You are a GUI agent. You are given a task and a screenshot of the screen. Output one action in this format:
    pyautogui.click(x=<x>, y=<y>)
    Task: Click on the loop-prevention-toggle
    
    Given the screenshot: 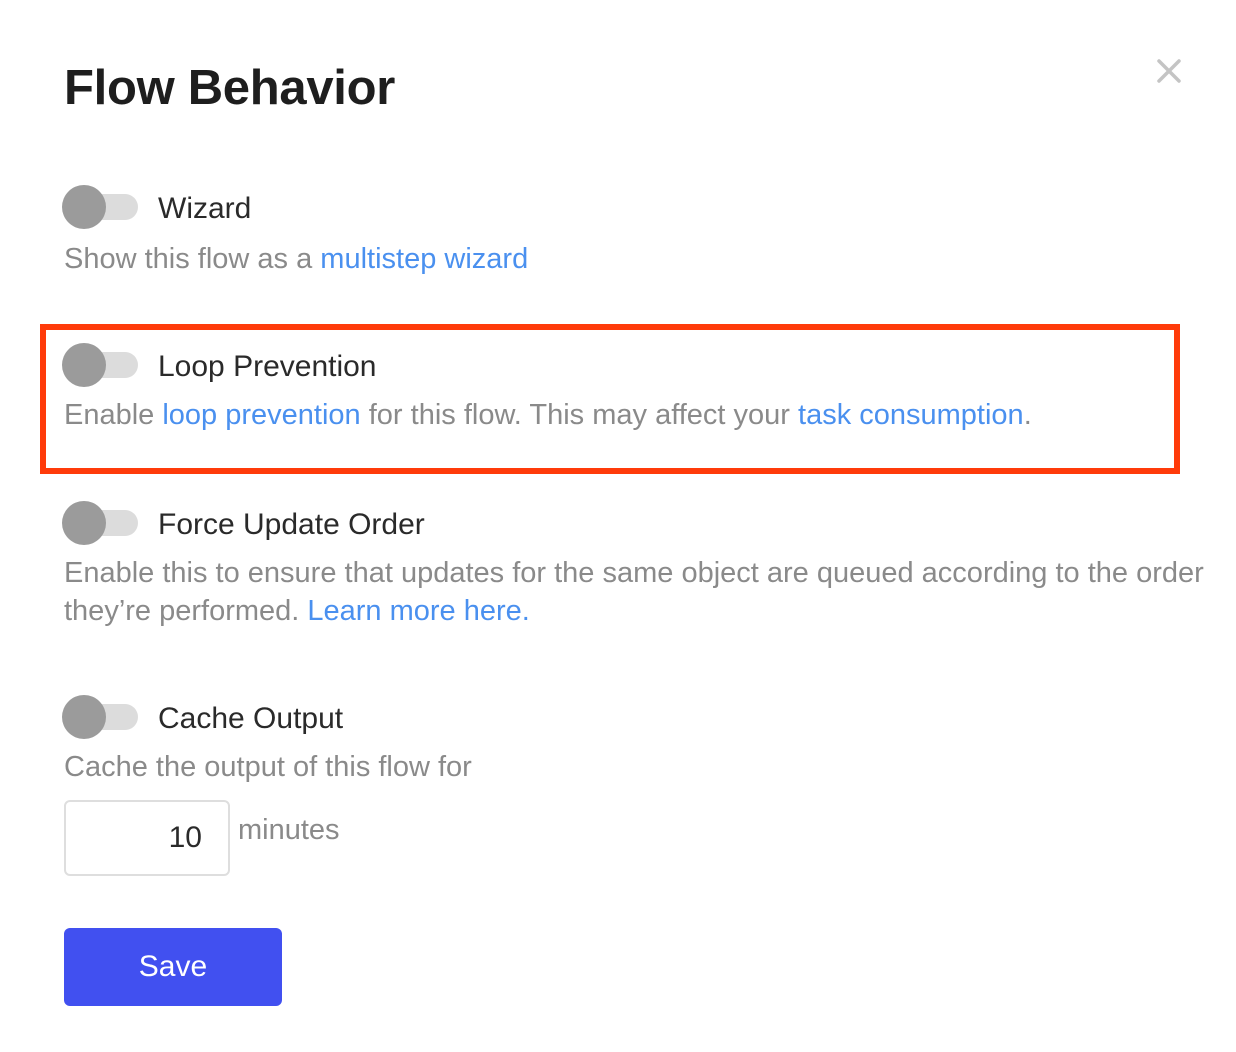 What is the action you would take?
    pyautogui.click(x=101, y=365)
    